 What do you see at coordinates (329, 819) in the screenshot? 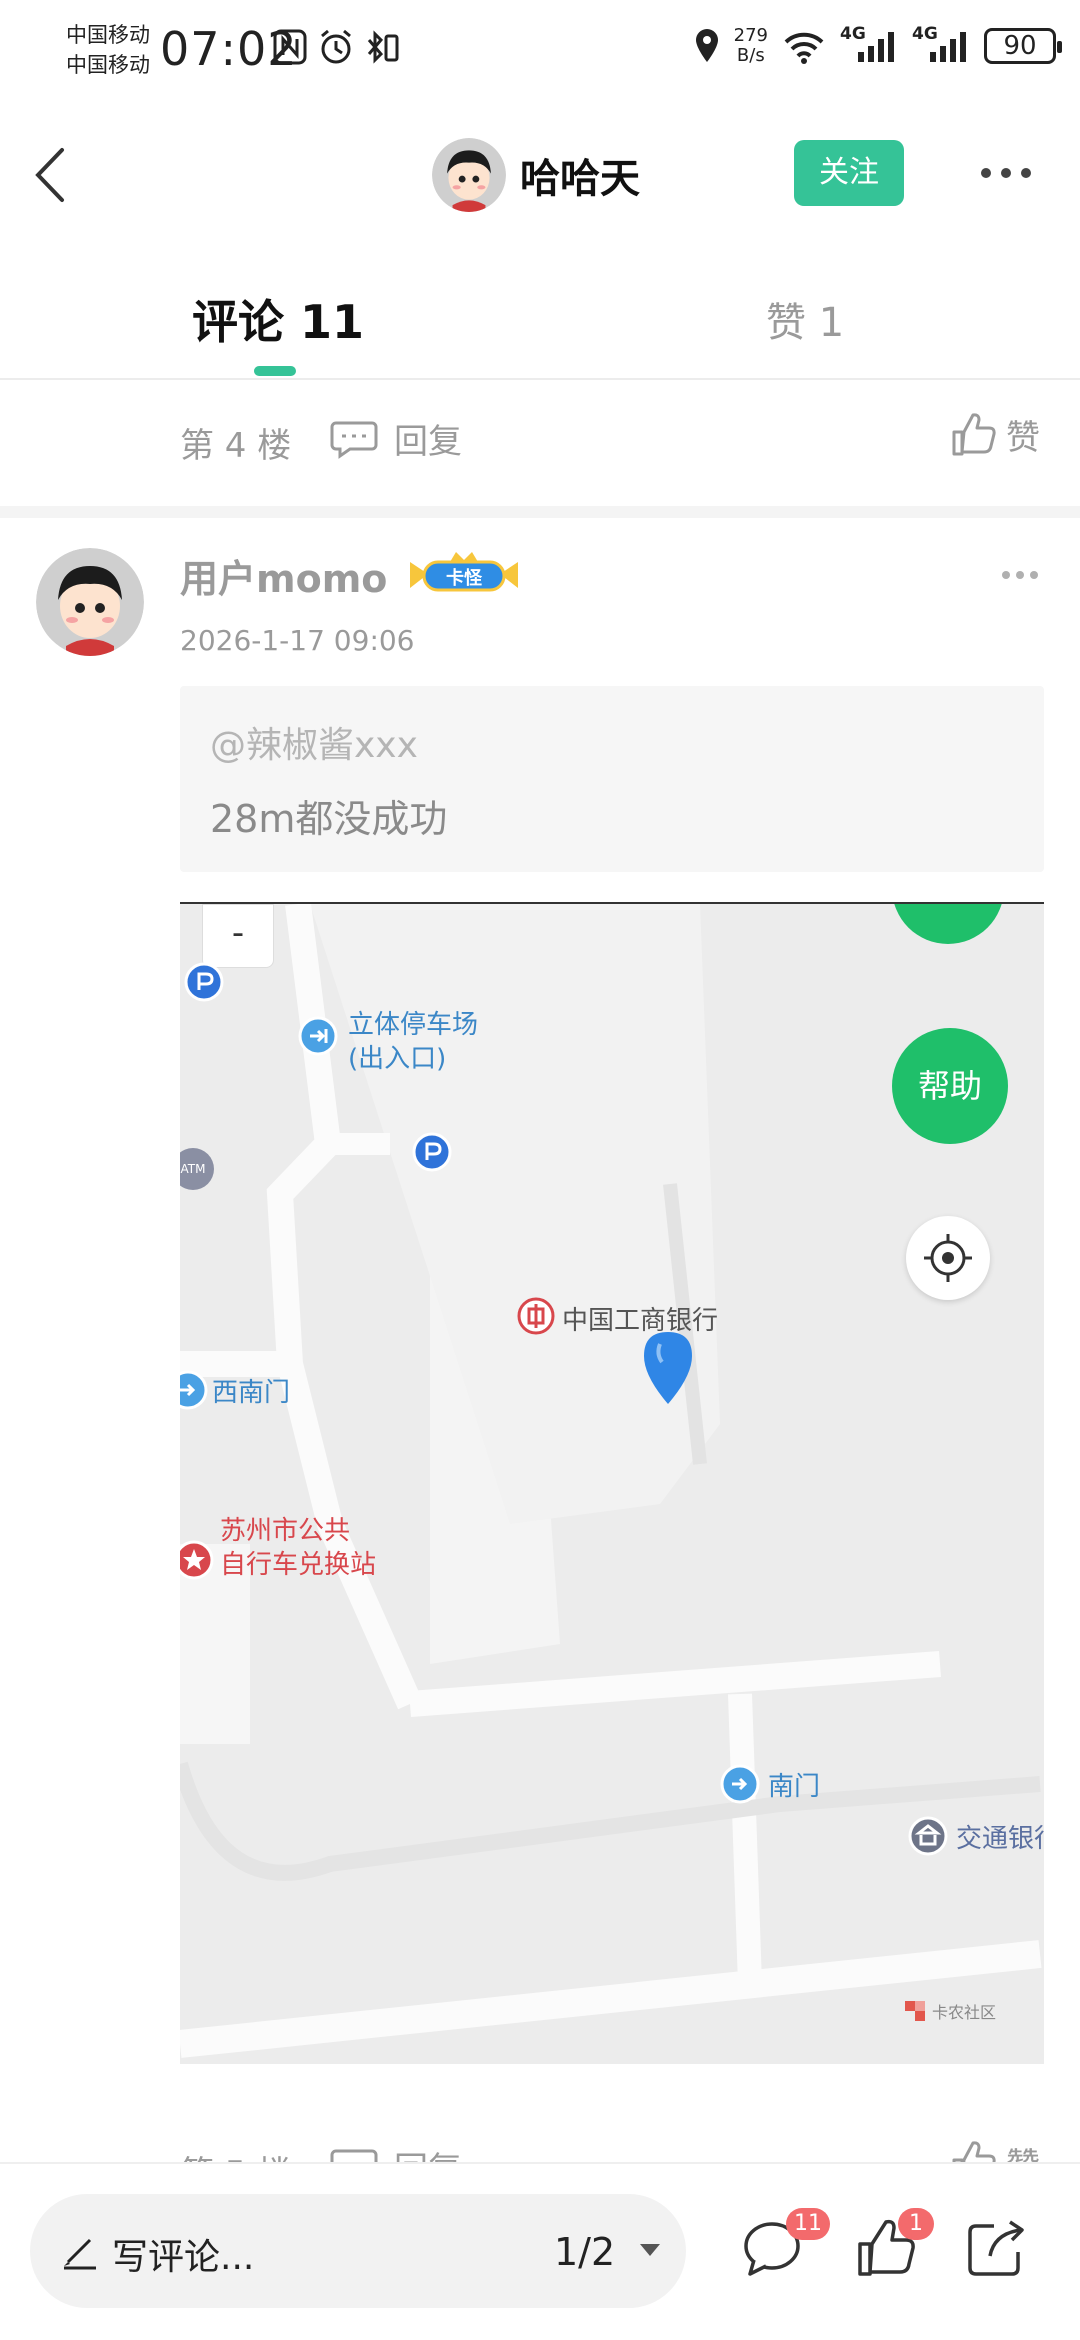
I see `quote-text: 28m都没成功` at bounding box center [329, 819].